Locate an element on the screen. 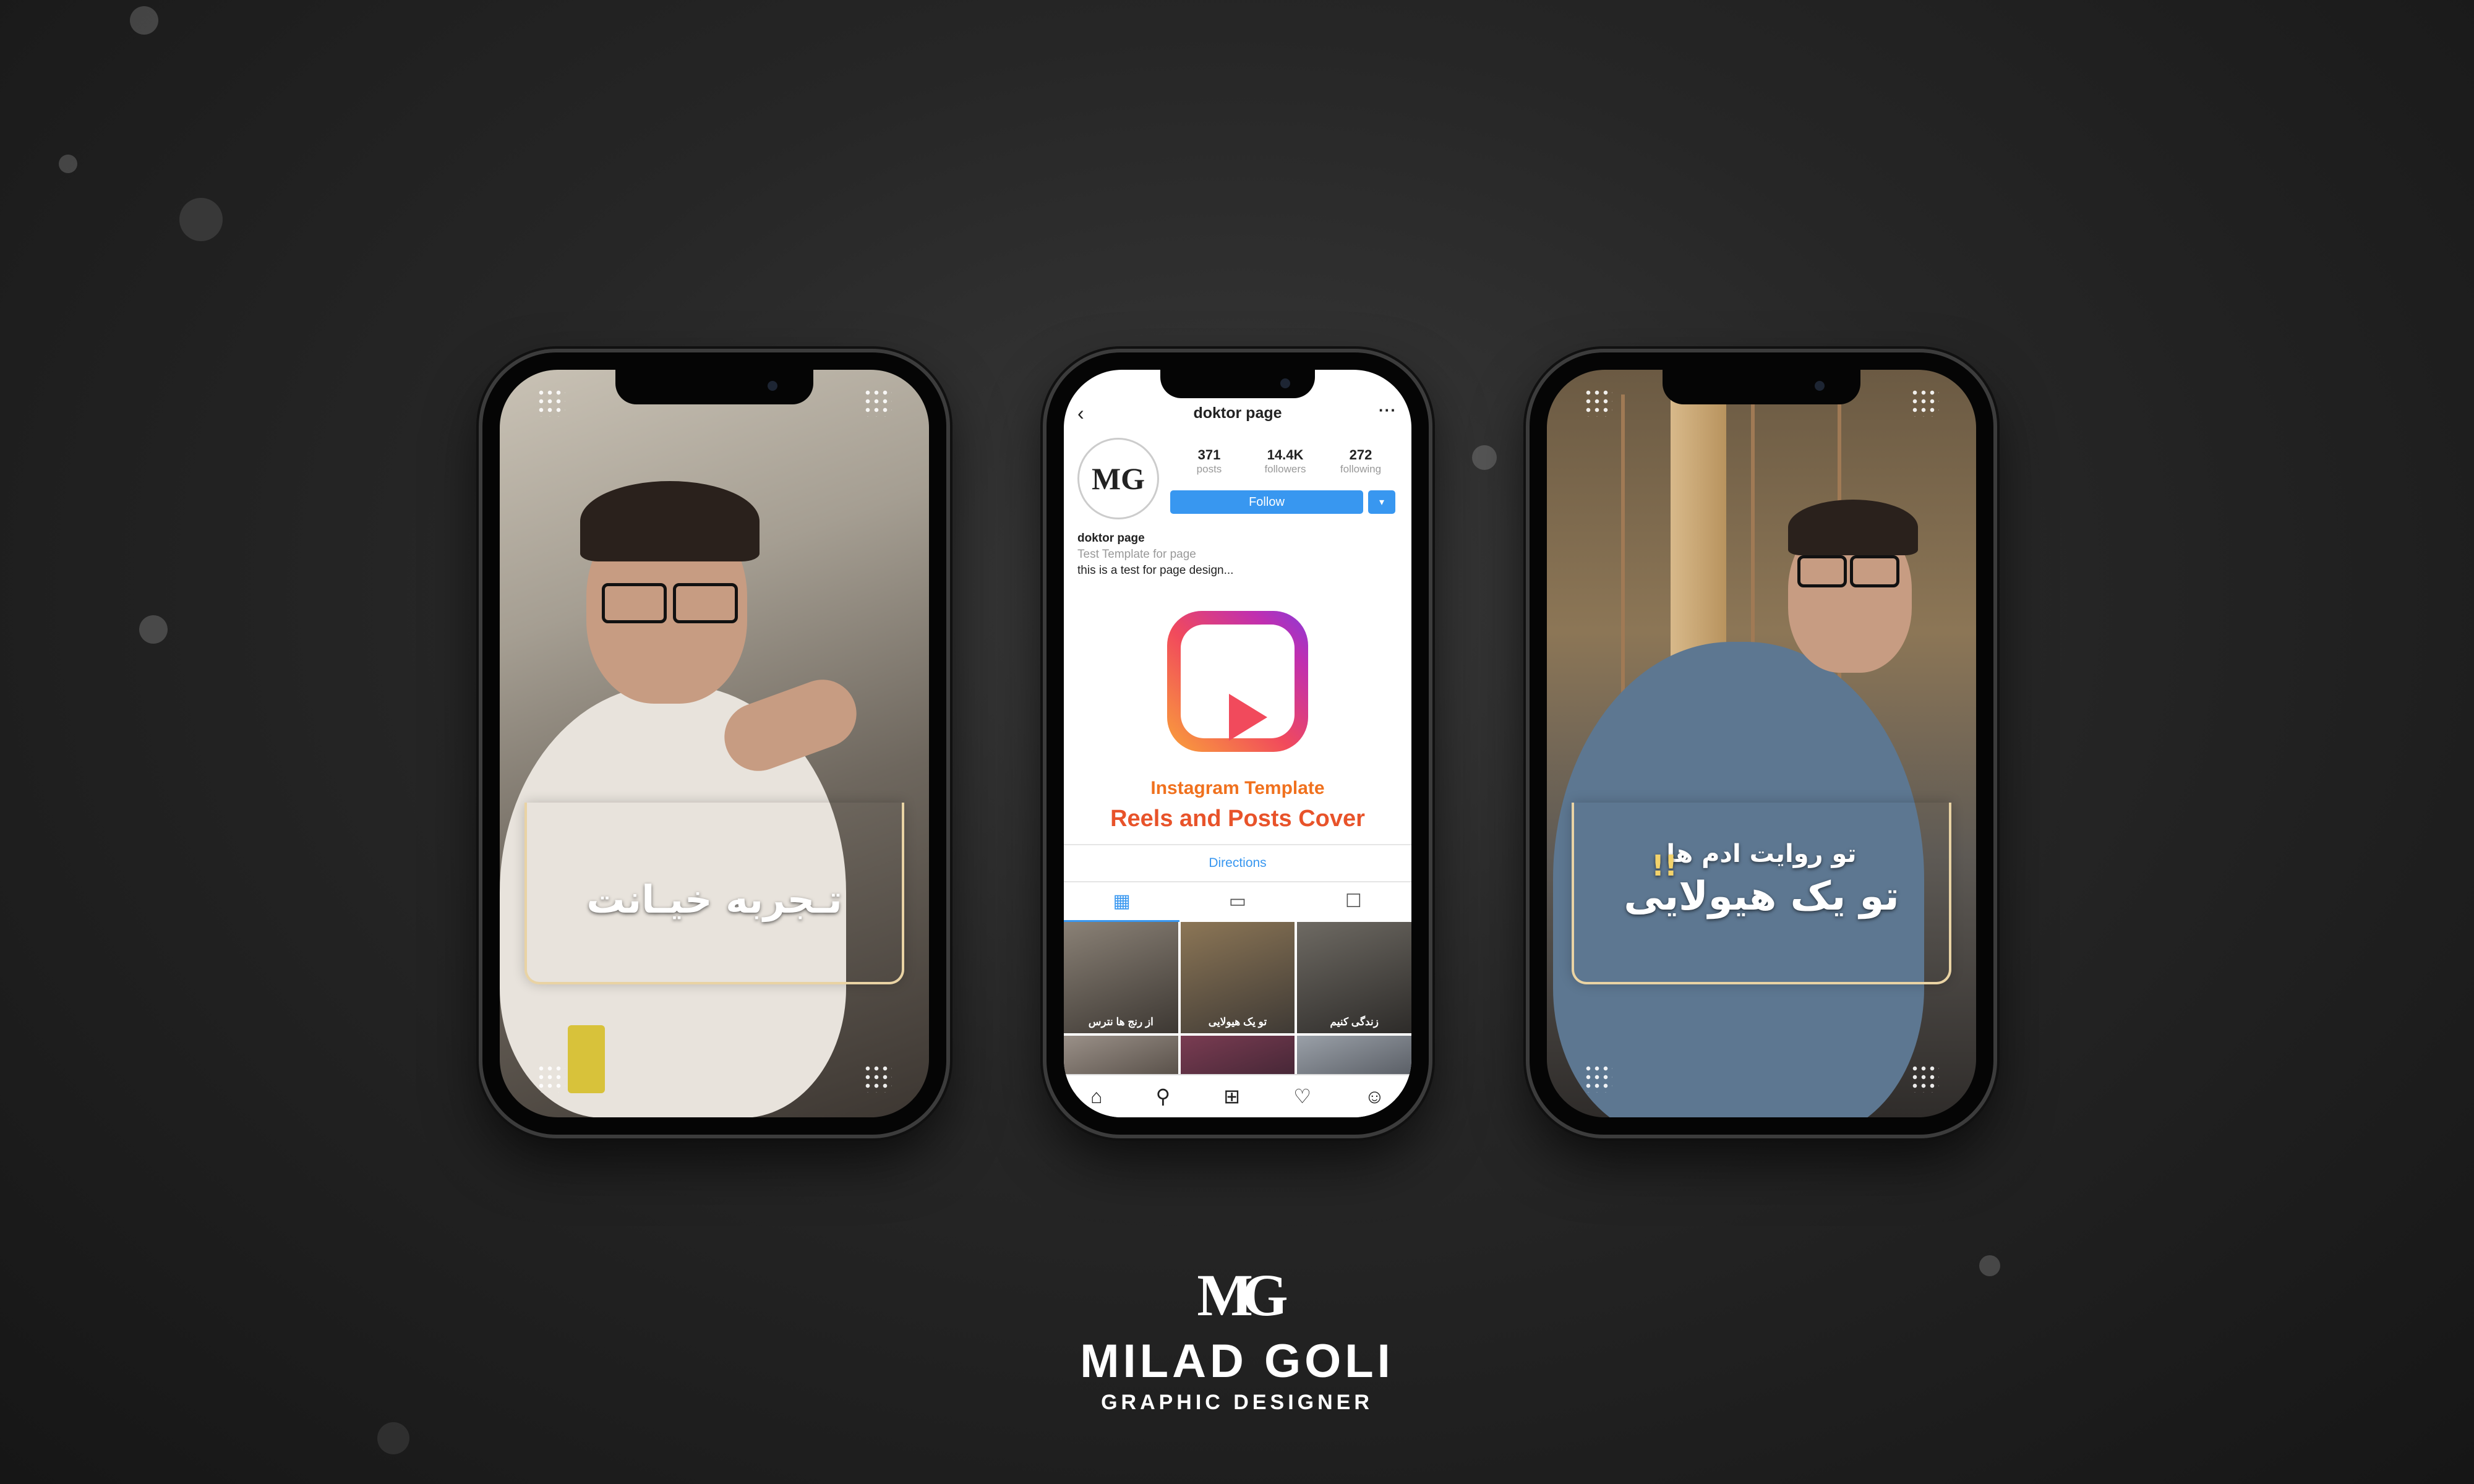 This screenshot has width=2474, height=1484. reels-logo-icon is located at coordinates (1237, 681).